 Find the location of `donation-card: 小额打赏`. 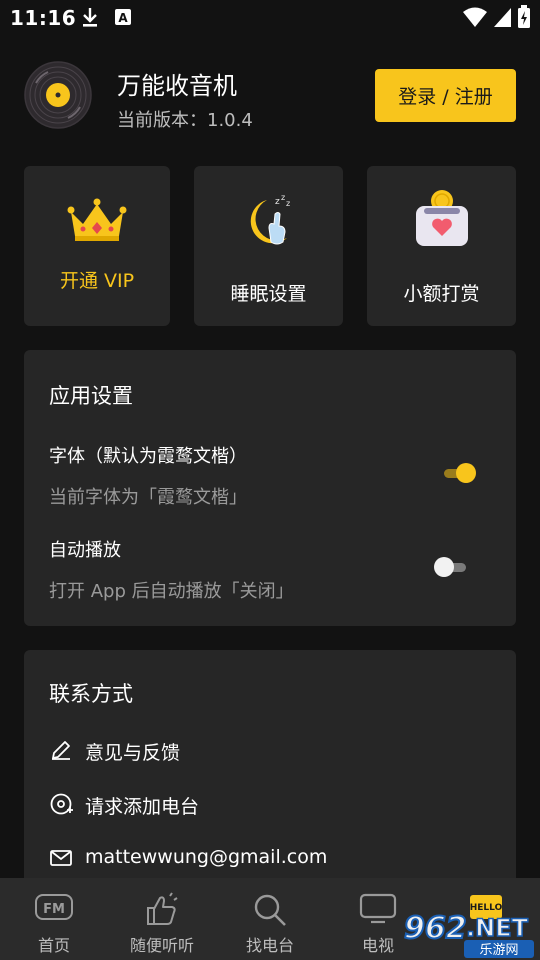

donation-card: 小额打赏 is located at coordinates (441, 246).